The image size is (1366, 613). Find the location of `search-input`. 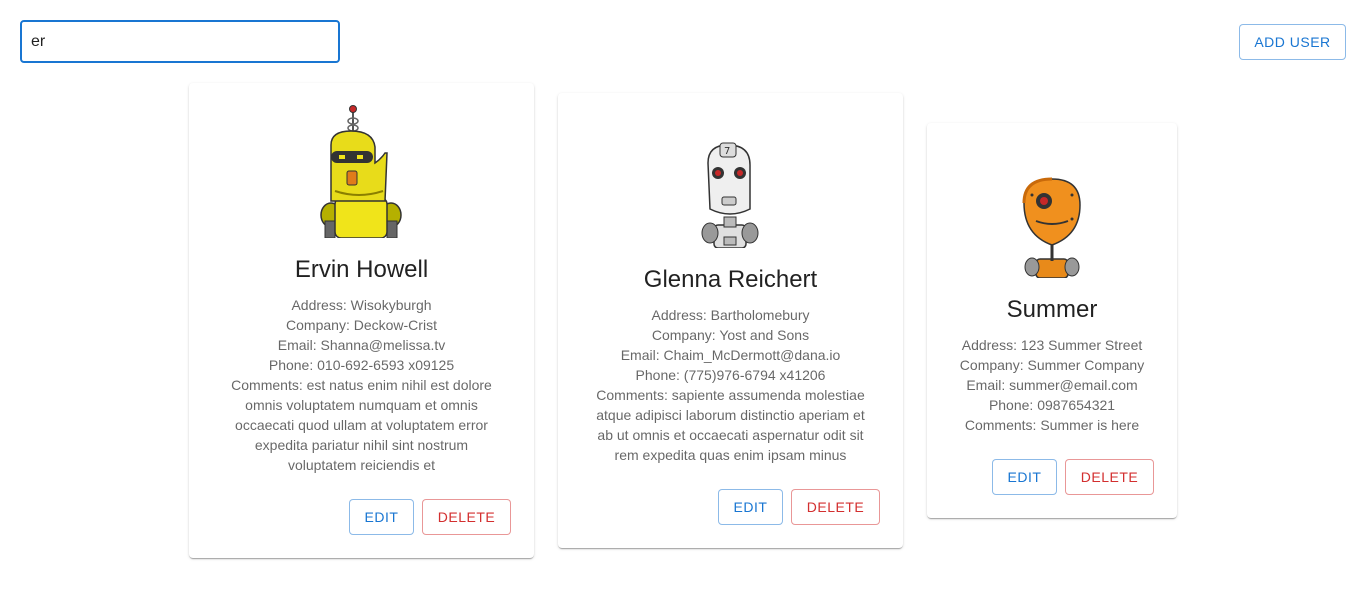

search-input is located at coordinates (180, 41).